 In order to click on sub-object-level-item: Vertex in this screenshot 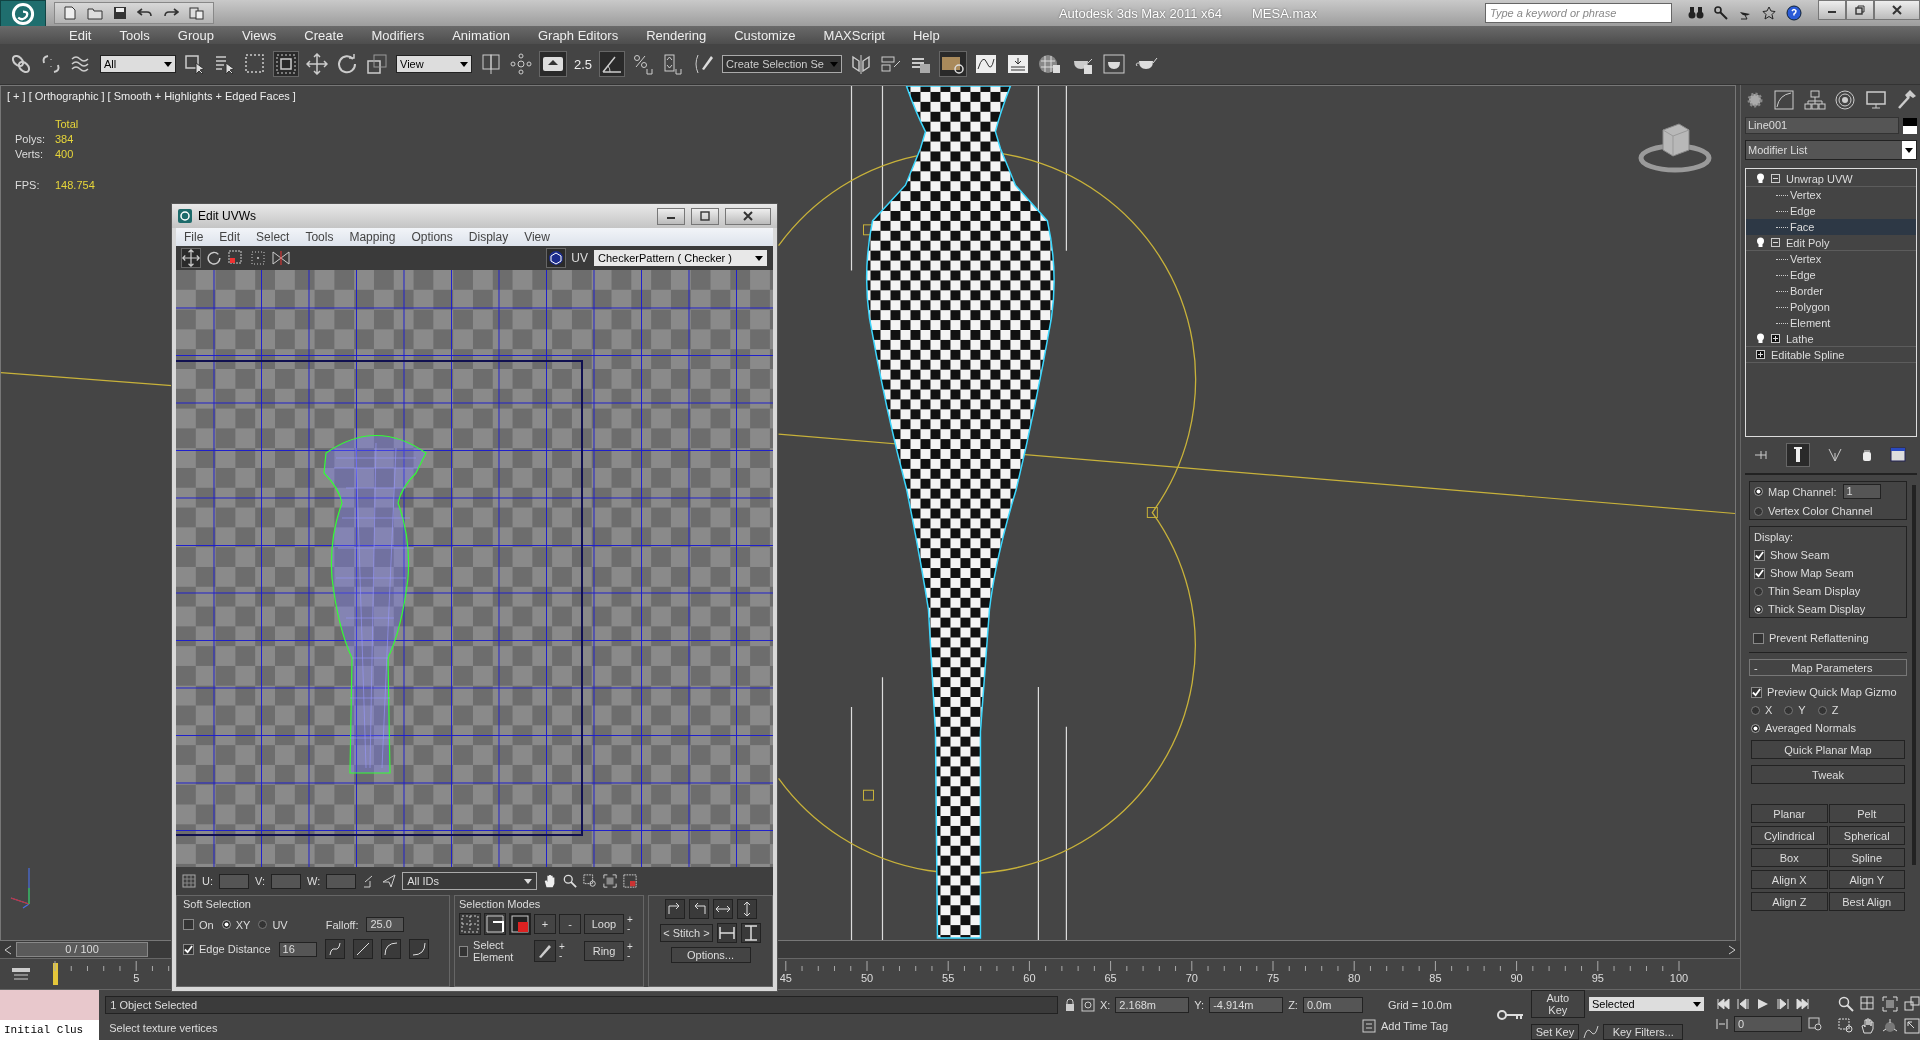, I will do `click(1831, 195)`.